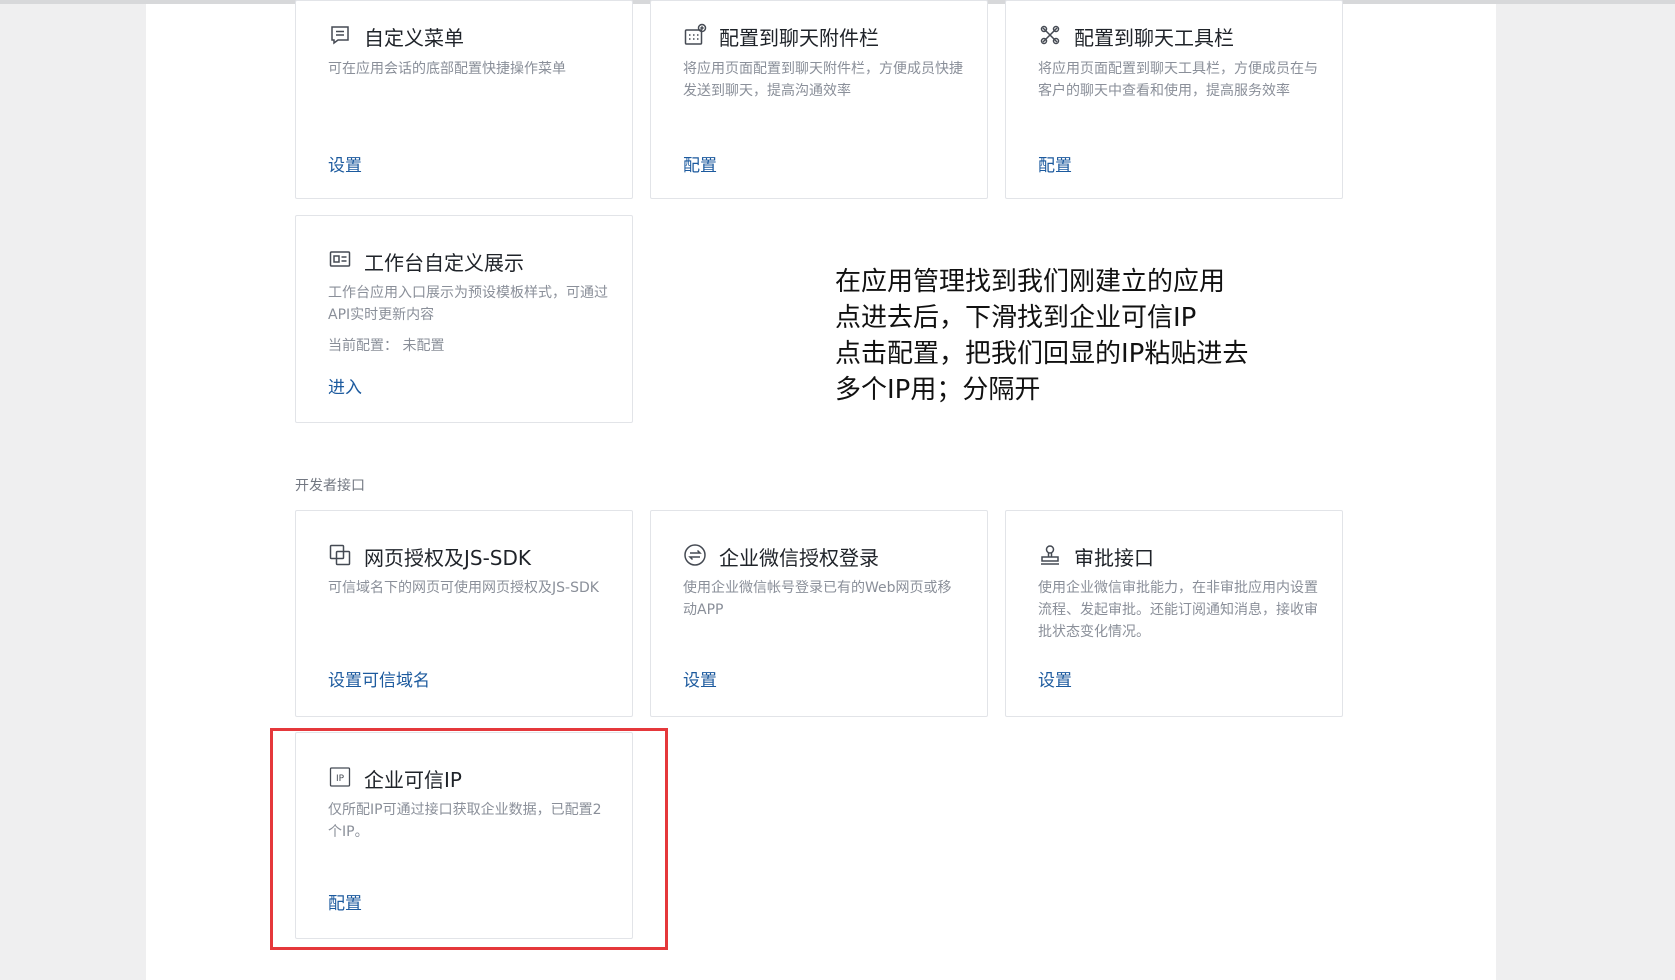  Describe the element at coordinates (700, 163) in the screenshot. I see `chat-attachment-config-link: 配置` at that location.